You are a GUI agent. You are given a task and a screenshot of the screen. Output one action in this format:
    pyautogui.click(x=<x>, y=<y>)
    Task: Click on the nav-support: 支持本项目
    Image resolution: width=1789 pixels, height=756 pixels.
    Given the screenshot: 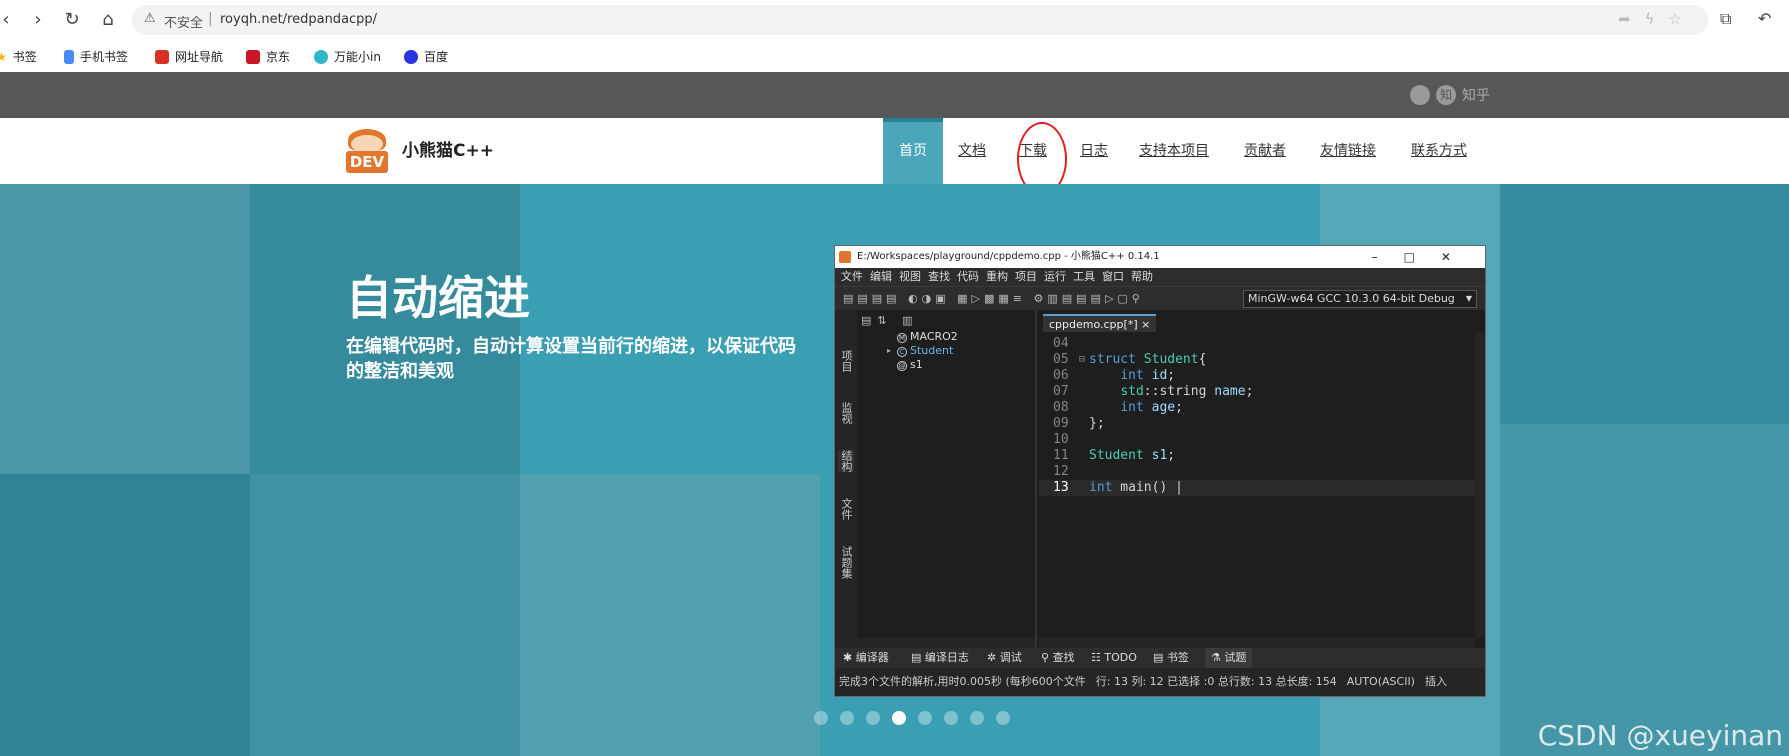 What is the action you would take?
    pyautogui.click(x=1174, y=151)
    